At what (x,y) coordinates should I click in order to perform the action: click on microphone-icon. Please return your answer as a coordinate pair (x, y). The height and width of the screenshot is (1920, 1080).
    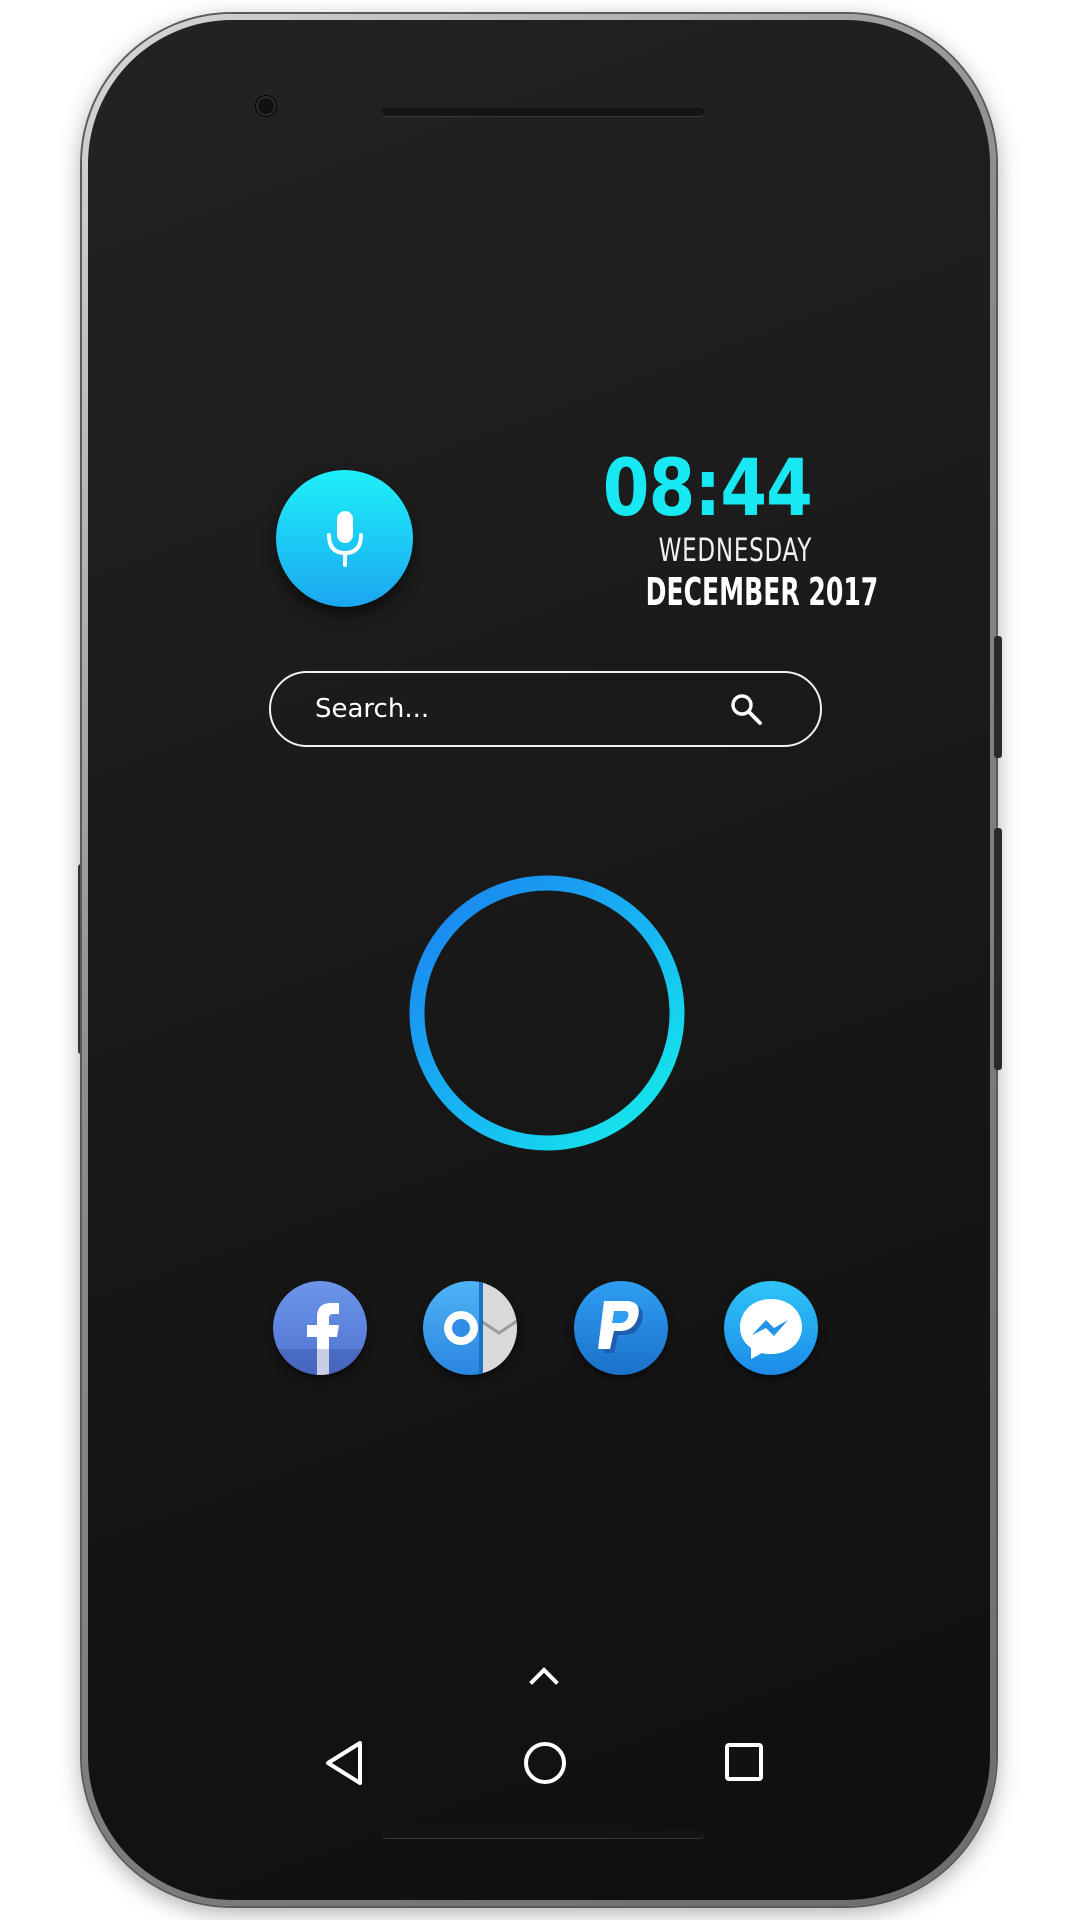
    Looking at the image, I should click on (344, 538).